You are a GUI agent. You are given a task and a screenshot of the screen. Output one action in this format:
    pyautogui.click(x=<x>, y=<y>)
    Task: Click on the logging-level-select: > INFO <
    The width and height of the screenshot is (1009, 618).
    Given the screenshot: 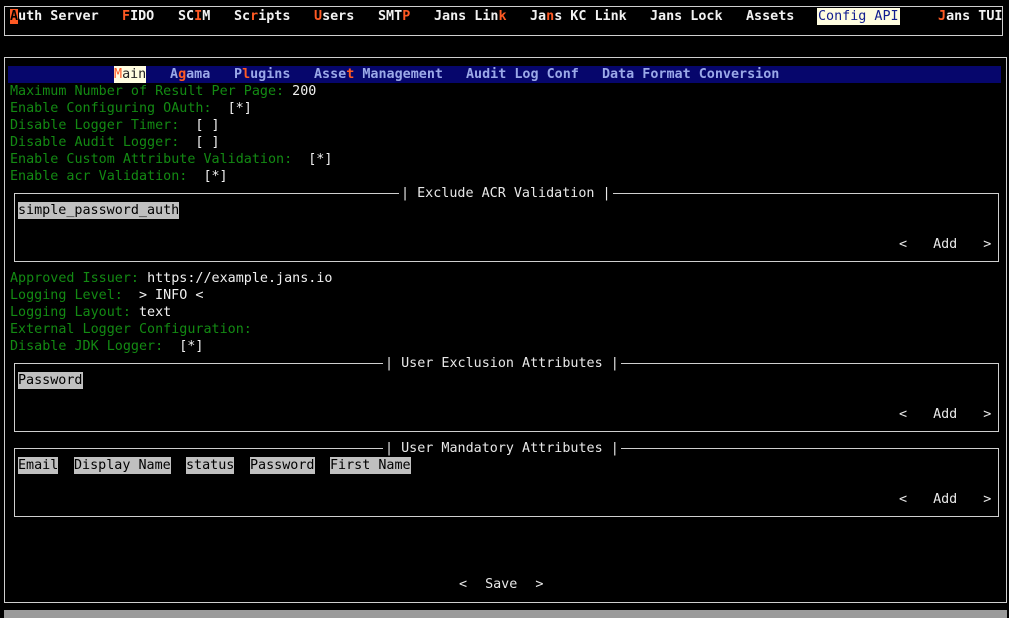 What is the action you would take?
    pyautogui.click(x=171, y=295)
    